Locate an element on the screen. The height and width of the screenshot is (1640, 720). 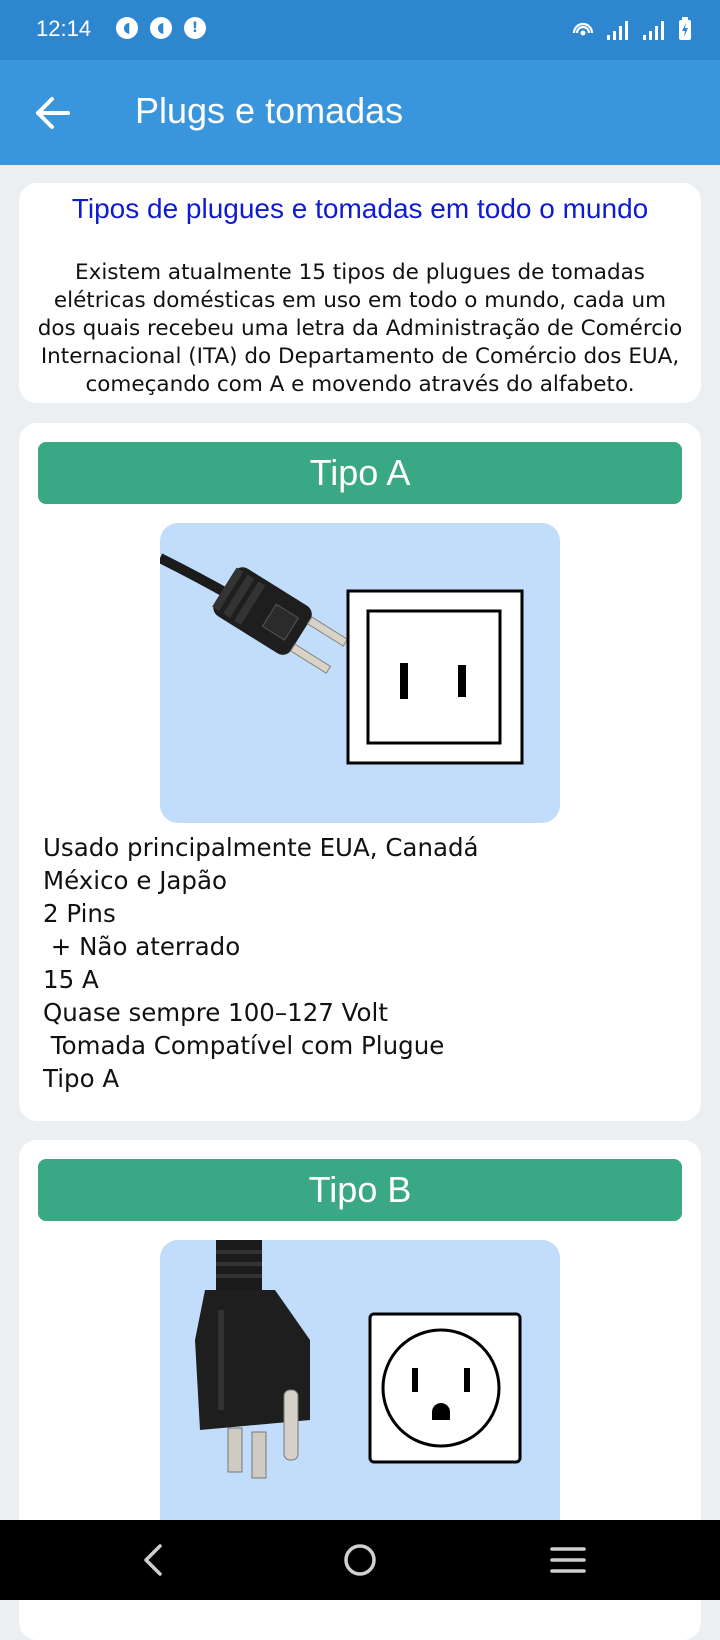
nav-home-button is located at coordinates (360, 1560).